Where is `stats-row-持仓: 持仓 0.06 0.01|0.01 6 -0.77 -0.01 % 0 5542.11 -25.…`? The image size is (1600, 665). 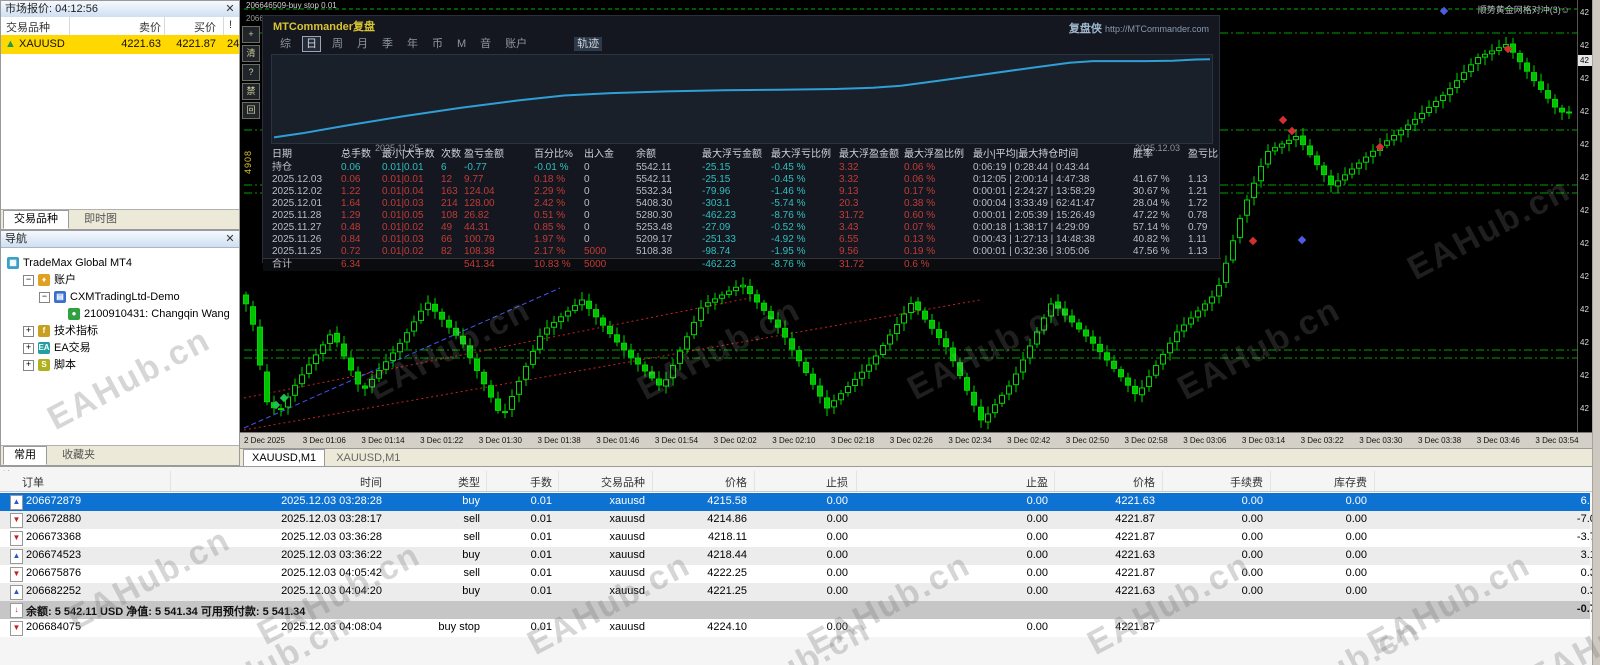
stats-row-持仓: 持仓 0.06 0.01|0.01 6 -0.77 -0.01 % 0 5542.11 -25.… is located at coordinates (742, 168).